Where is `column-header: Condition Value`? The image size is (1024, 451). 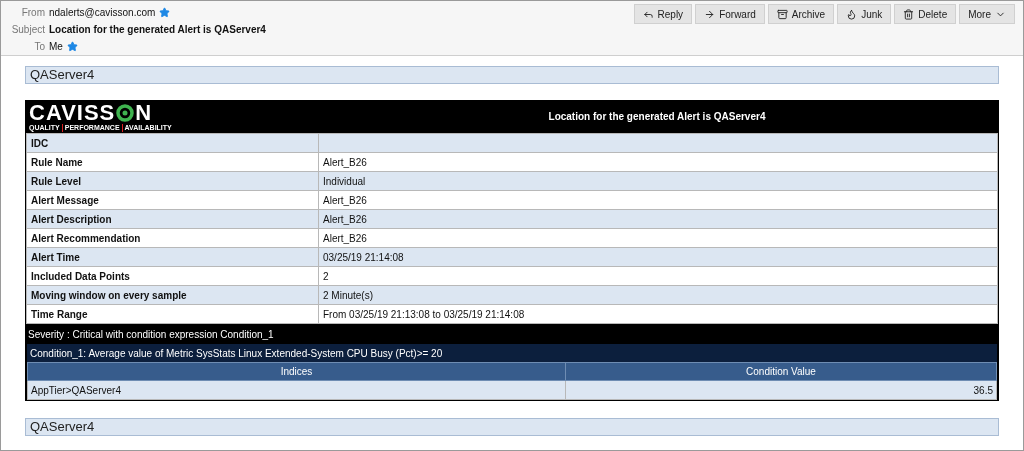 column-header: Condition Value is located at coordinates (781, 371).